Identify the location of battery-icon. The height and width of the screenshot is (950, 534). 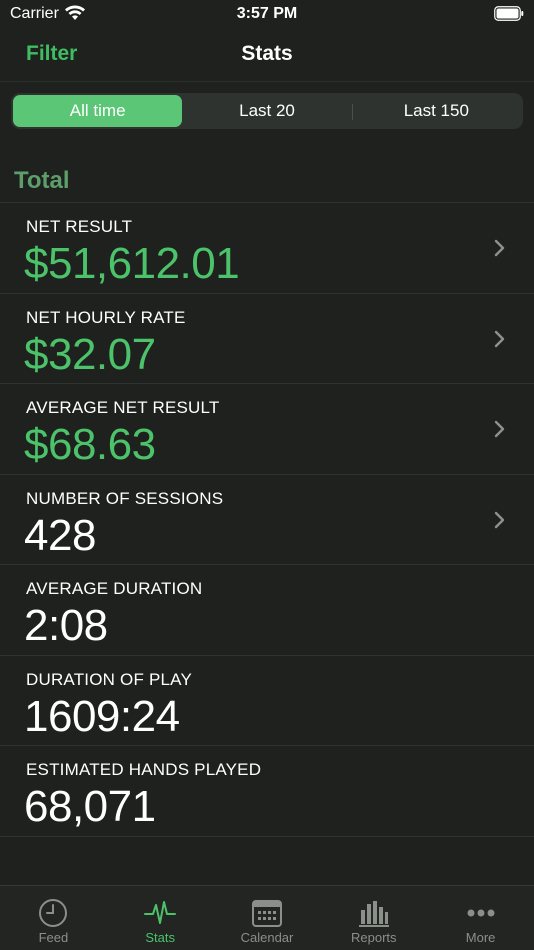
(509, 13).